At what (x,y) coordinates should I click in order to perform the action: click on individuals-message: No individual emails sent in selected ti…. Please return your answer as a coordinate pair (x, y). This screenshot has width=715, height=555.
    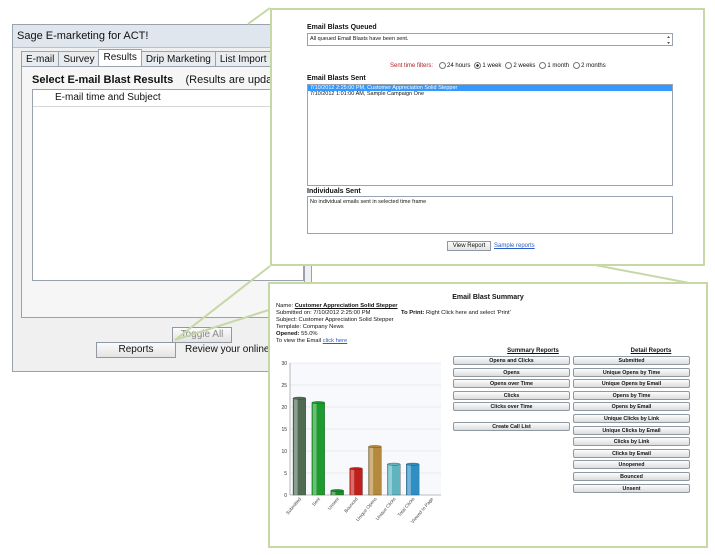
    Looking at the image, I should click on (368, 202).